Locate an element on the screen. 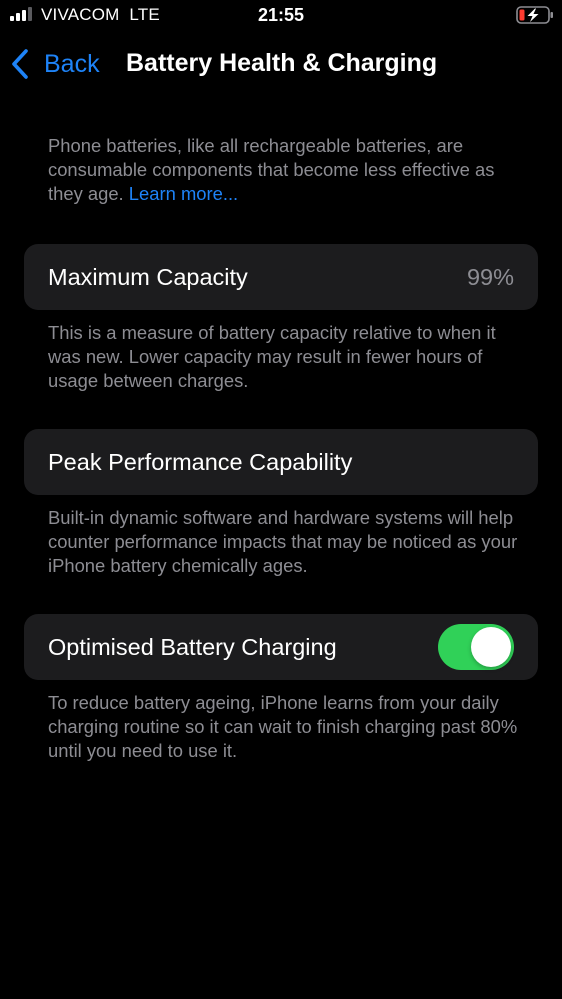 This screenshot has width=562, height=999. status-bar: VIVACOM LTE 21:55 is located at coordinates (281, 15).